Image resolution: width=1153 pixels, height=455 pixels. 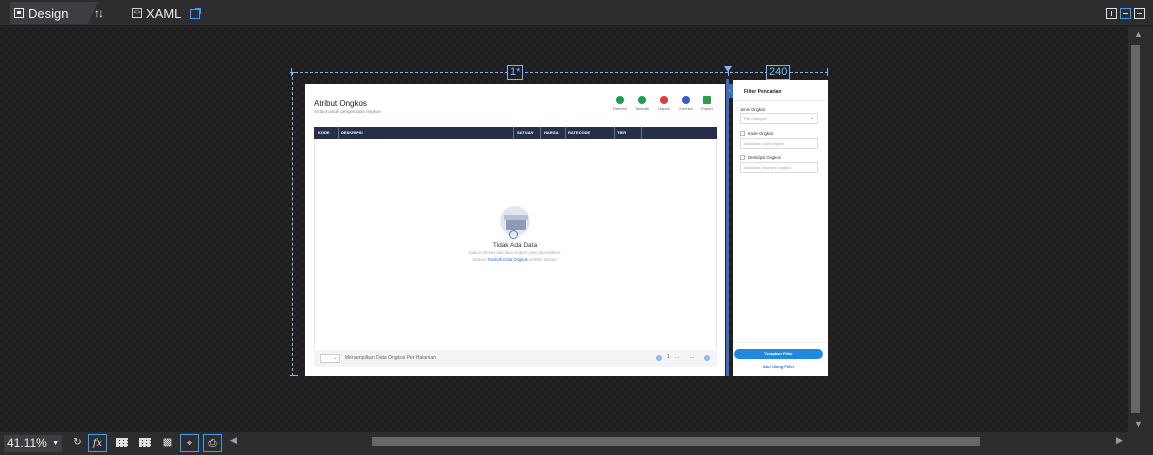 I want to click on column-header: DESKRIPSI, so click(x=352, y=132).